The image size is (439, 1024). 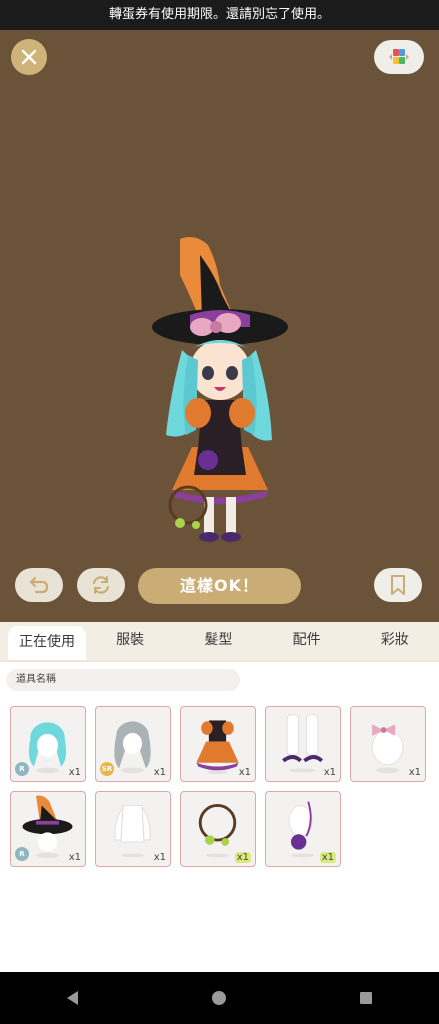 I want to click on avatar-character, so click(x=220, y=390).